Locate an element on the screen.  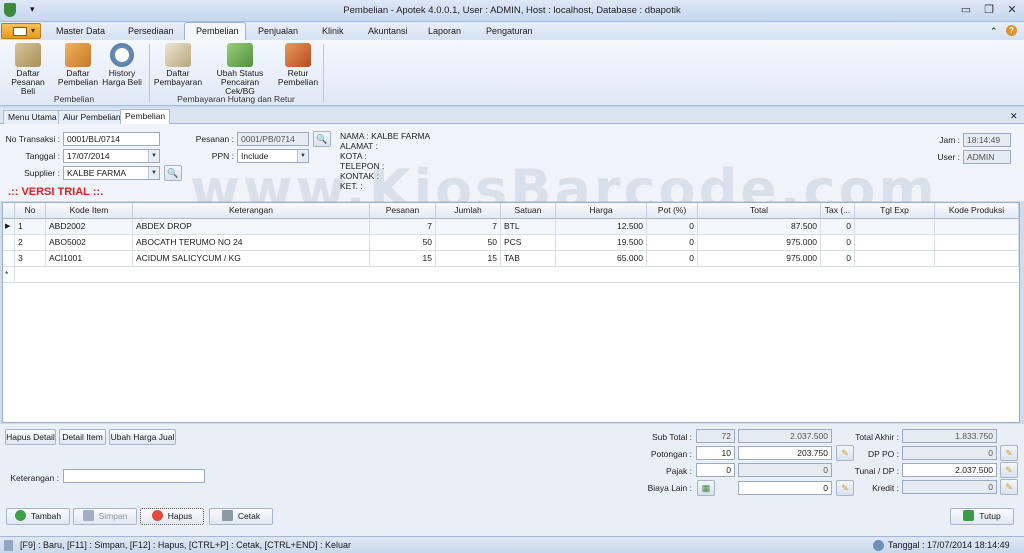
ppn-select: Include ▼ is located at coordinates (273, 156).